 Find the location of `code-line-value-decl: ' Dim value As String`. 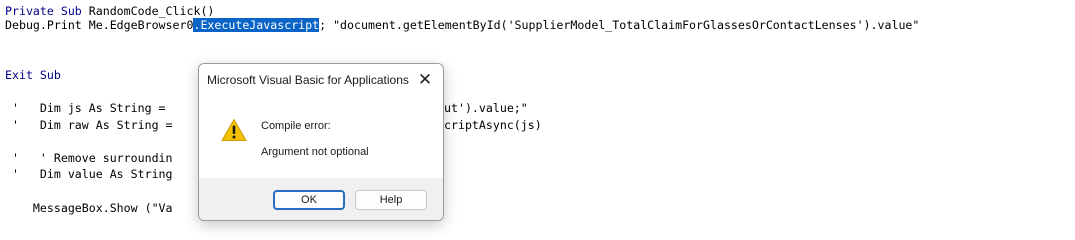

code-line-value-decl: ' Dim value As String is located at coordinates (89, 174).